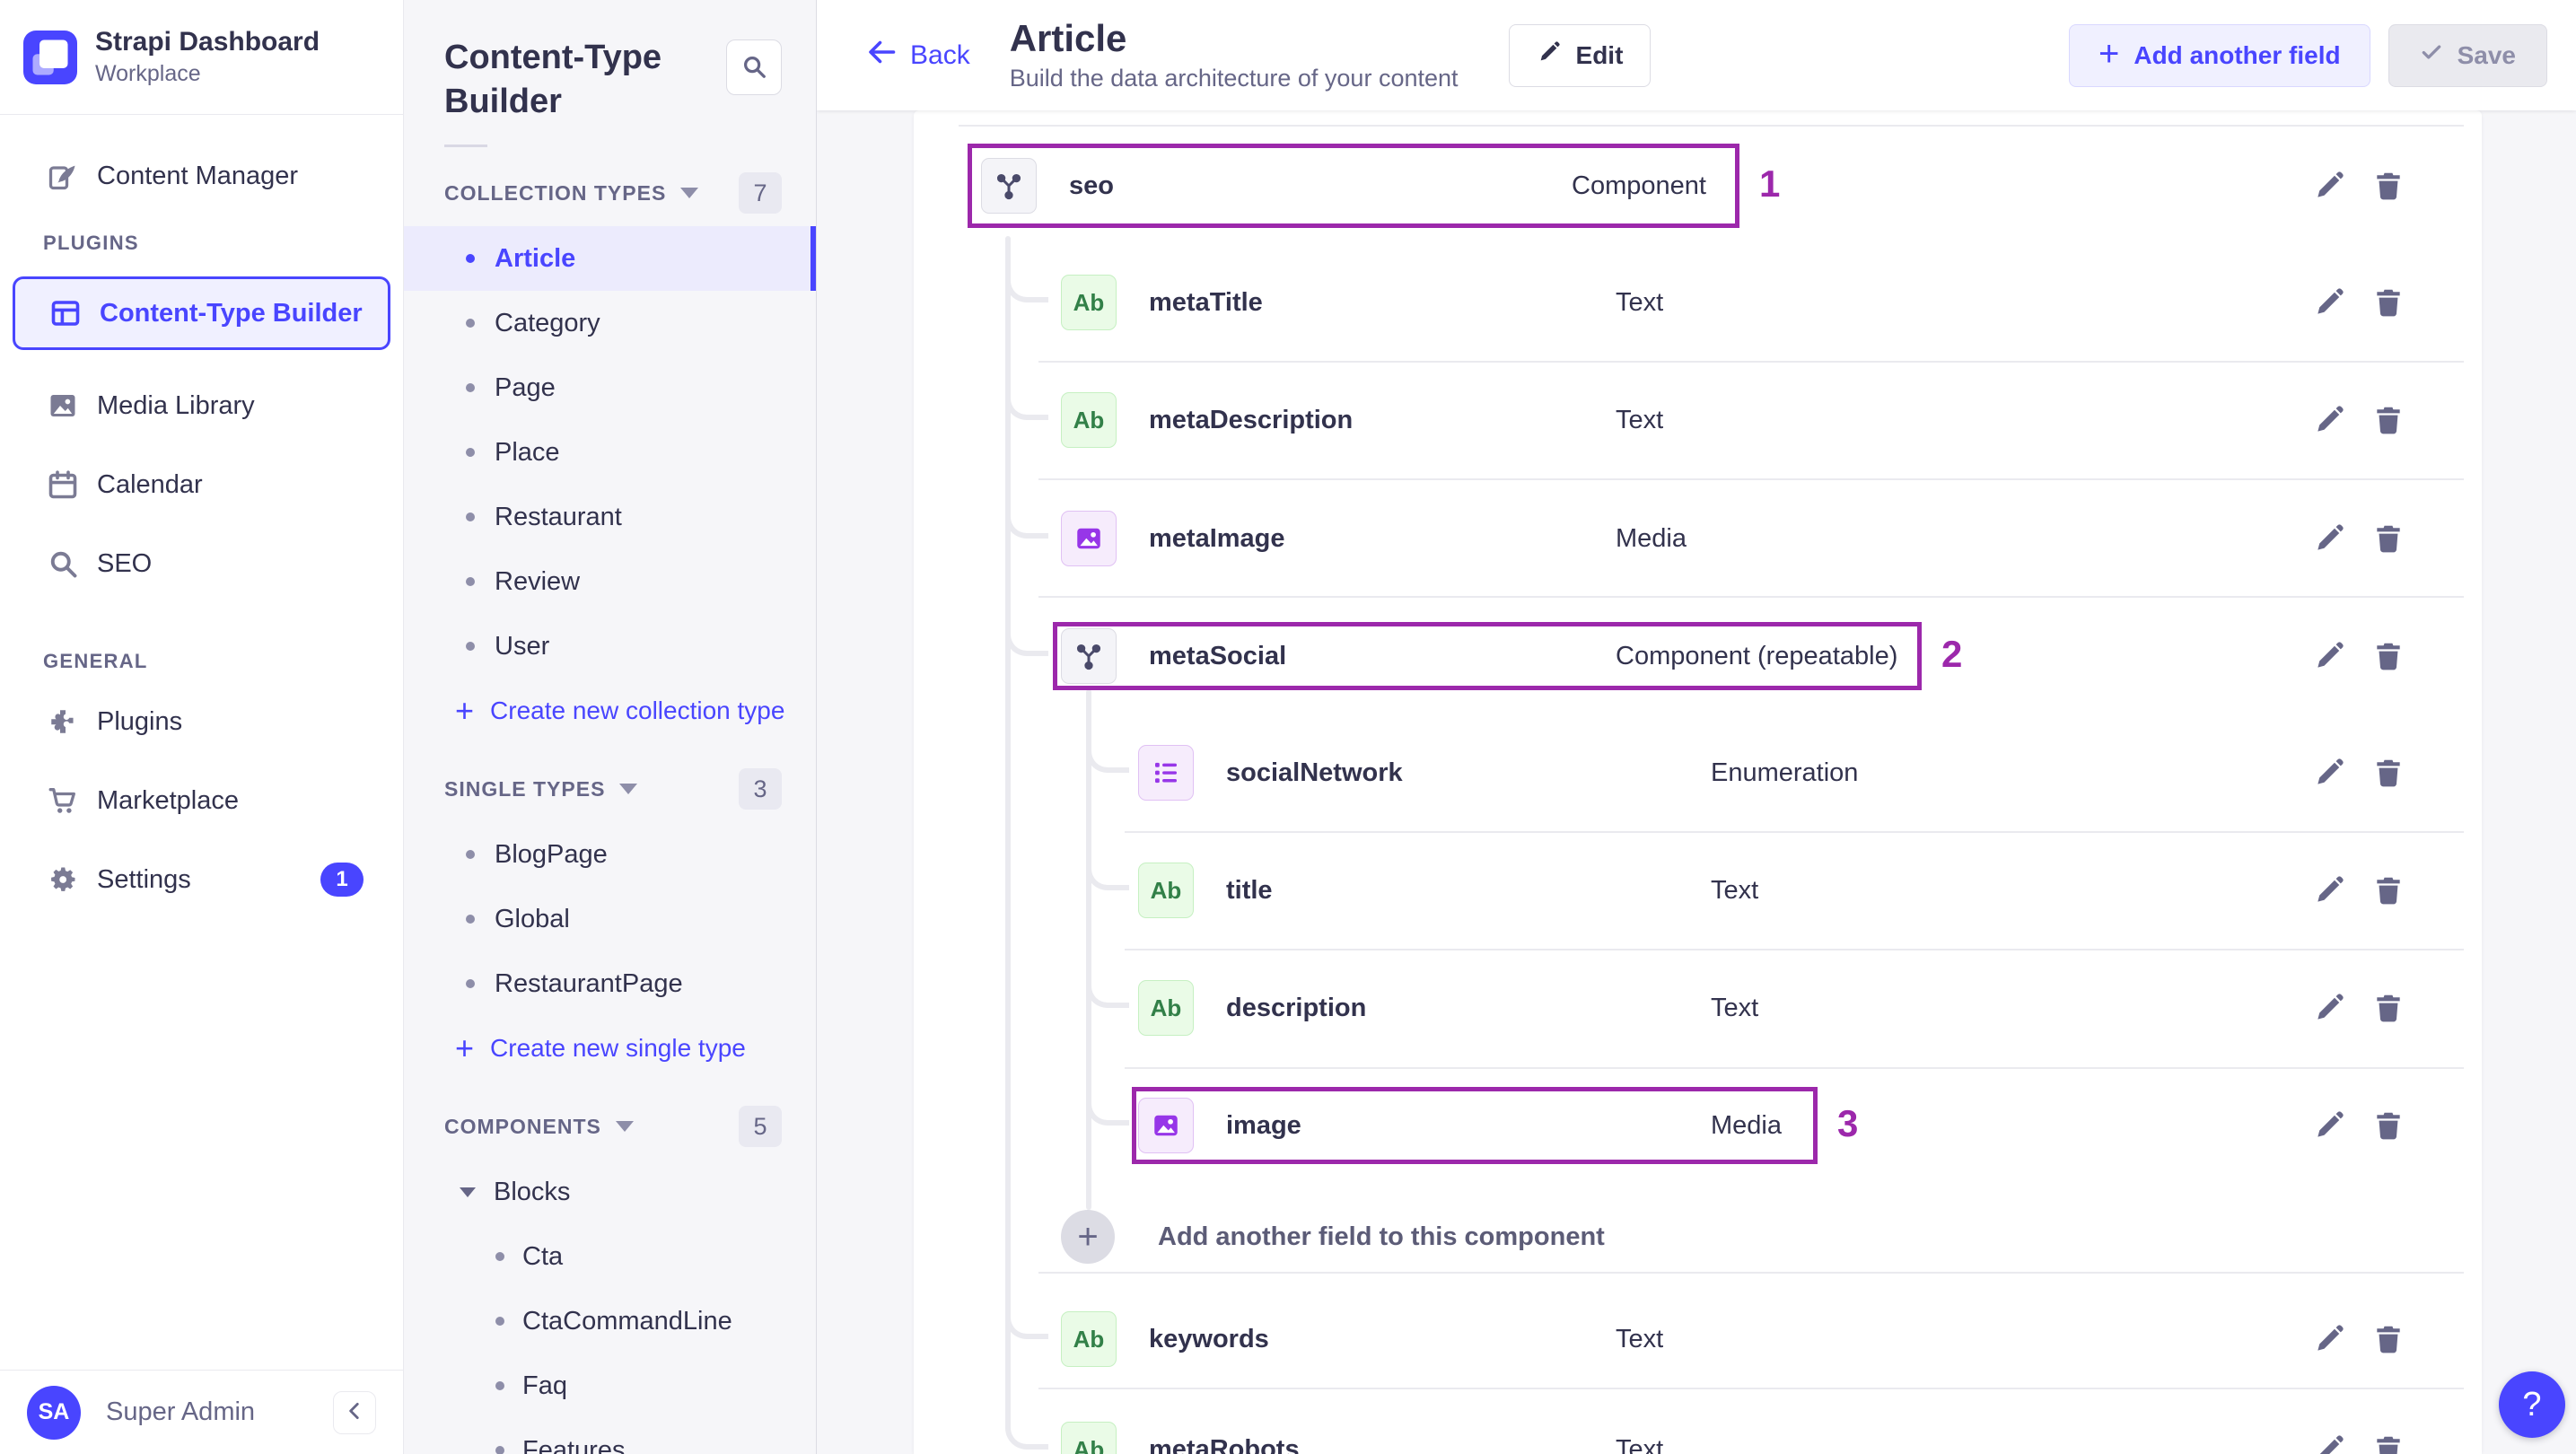  I want to click on sidebar-footer: SA Super Admin, so click(201, 1412).